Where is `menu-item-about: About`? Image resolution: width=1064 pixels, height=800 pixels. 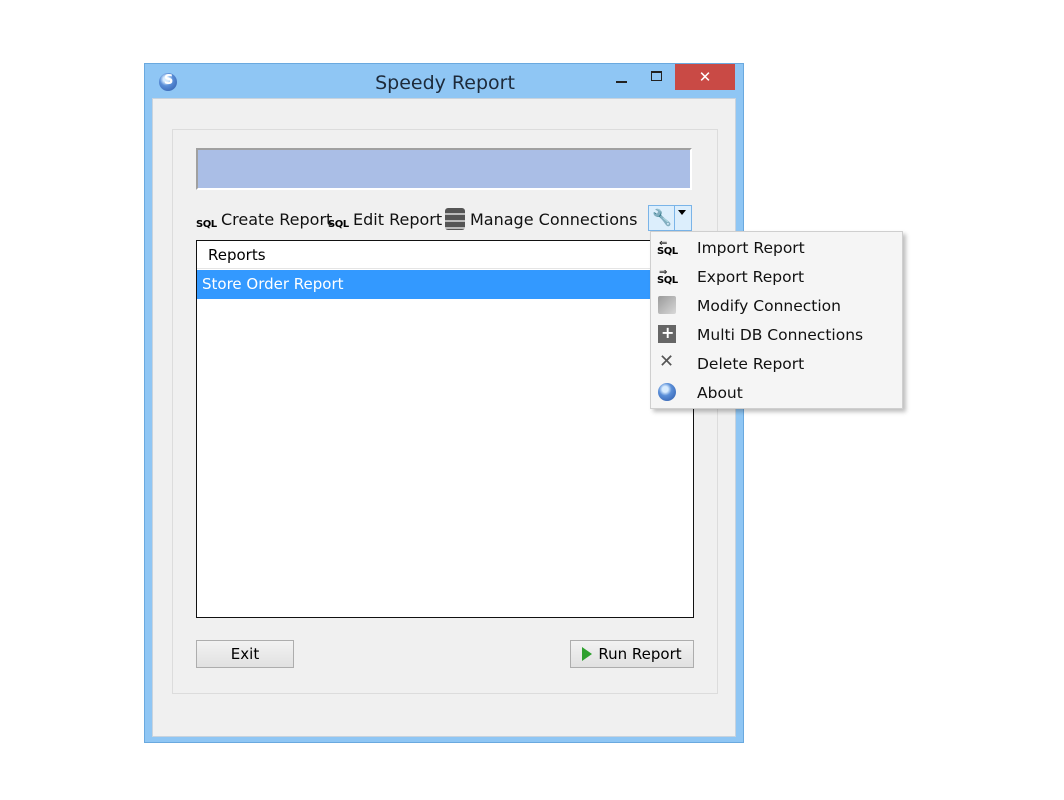
menu-item-about: About is located at coordinates (776, 392).